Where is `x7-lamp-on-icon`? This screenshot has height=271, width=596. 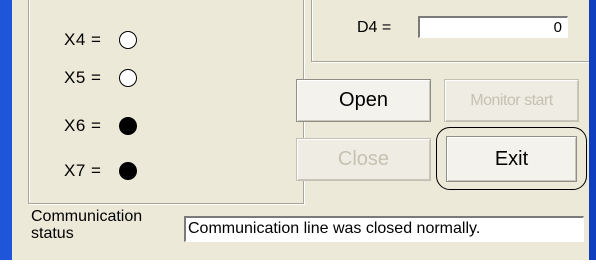 x7-lamp-on-icon is located at coordinates (128, 171).